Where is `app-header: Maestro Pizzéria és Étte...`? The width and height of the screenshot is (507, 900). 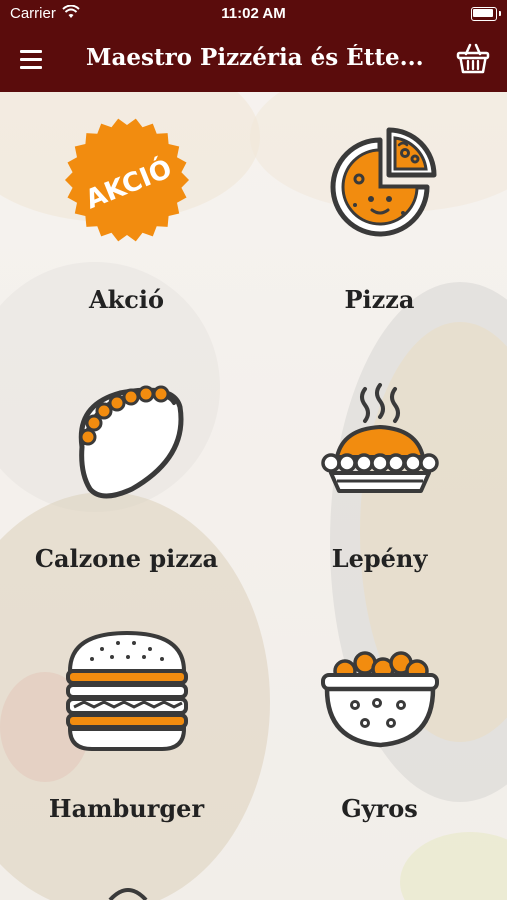 app-header: Maestro Pizzéria és Étte... is located at coordinates (253, 60).